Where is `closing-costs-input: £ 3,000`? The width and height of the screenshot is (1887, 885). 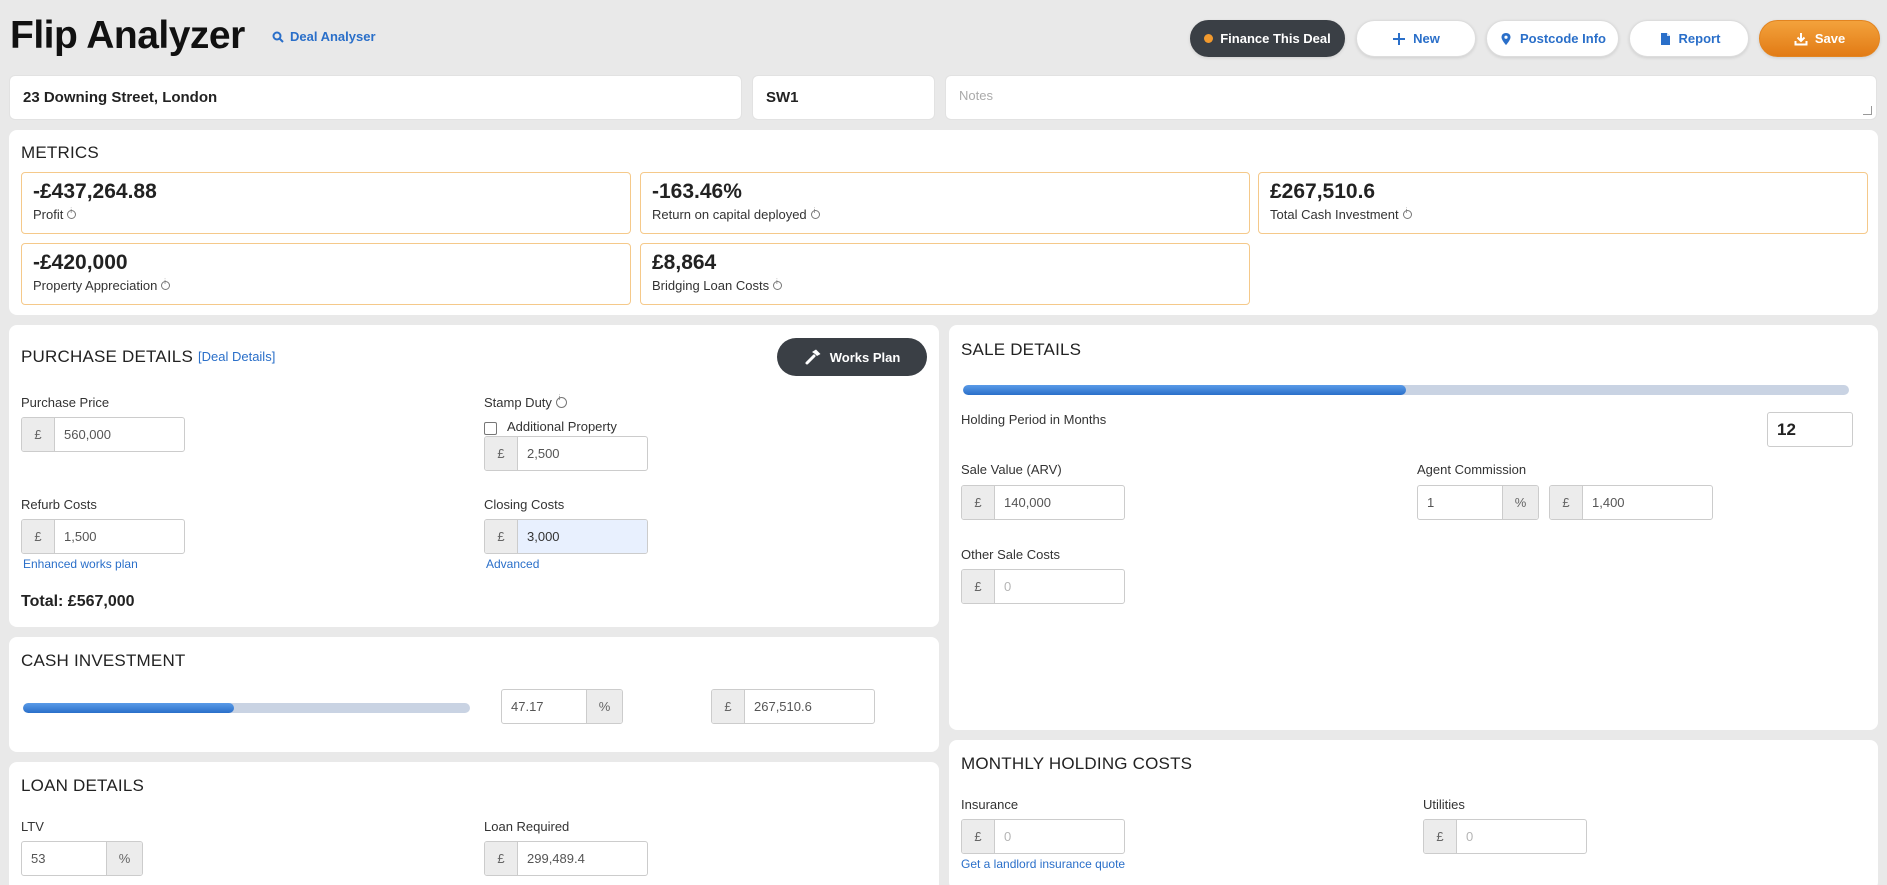
closing-costs-input: £ 3,000 is located at coordinates (566, 536).